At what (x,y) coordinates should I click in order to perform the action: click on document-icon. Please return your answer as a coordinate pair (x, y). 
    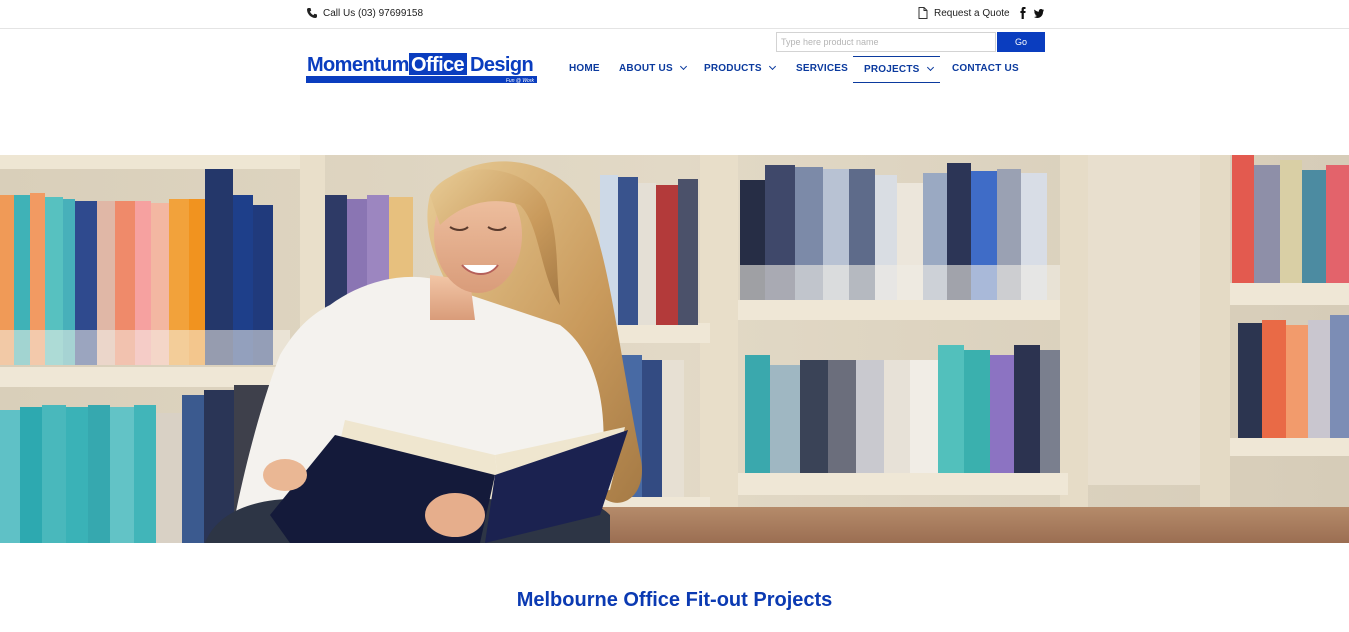
    Looking at the image, I should click on (923, 13).